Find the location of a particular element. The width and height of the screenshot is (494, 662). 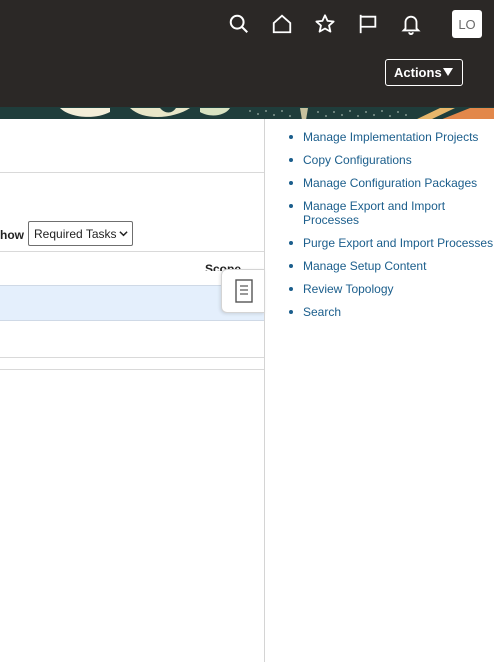

task-link: Manage Setup Content is located at coordinates (364, 266).